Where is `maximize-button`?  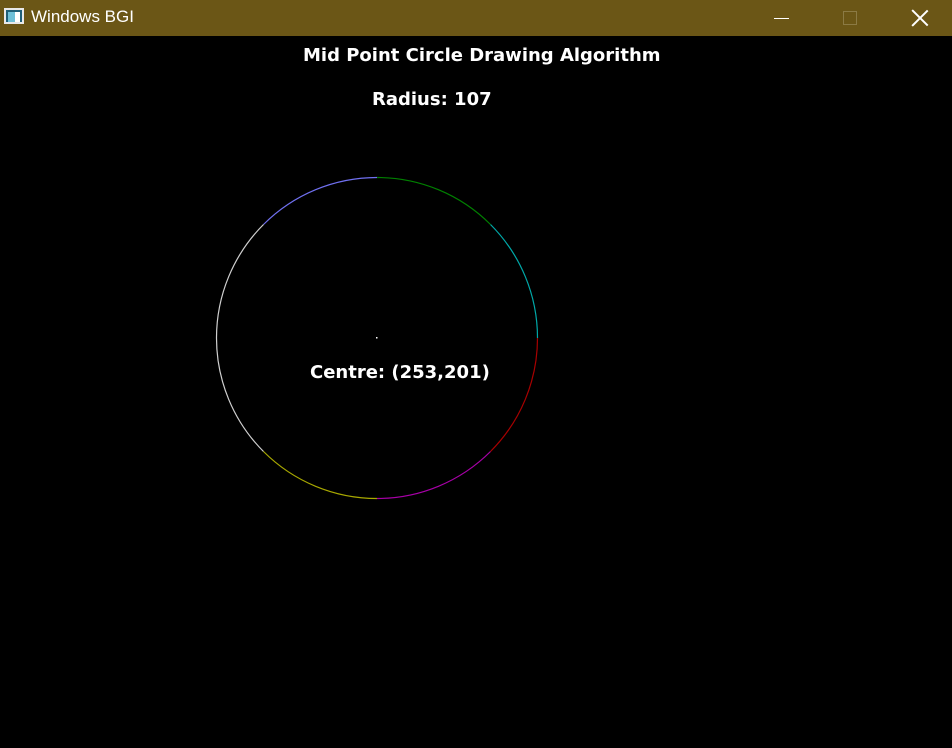 maximize-button is located at coordinates (850, 18).